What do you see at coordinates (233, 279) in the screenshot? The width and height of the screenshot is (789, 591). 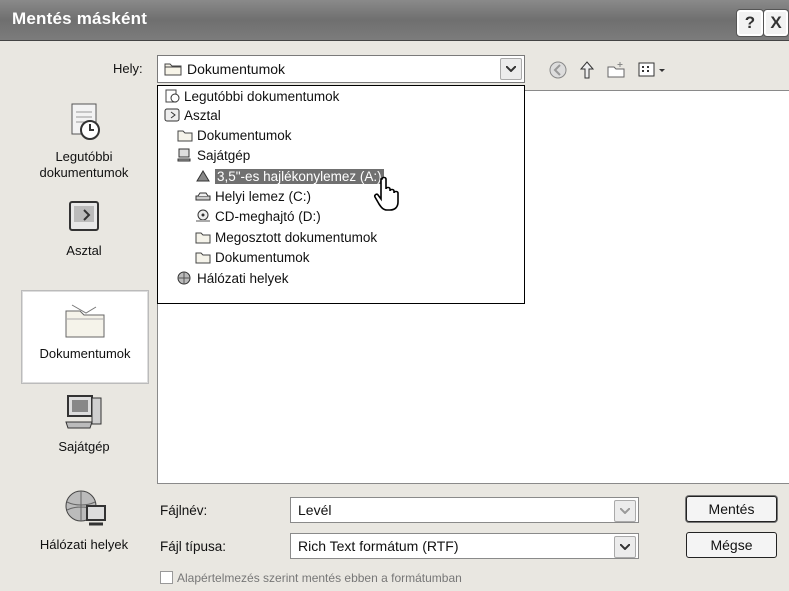 I see `dropdown-item-network: Hálózati helyek` at bounding box center [233, 279].